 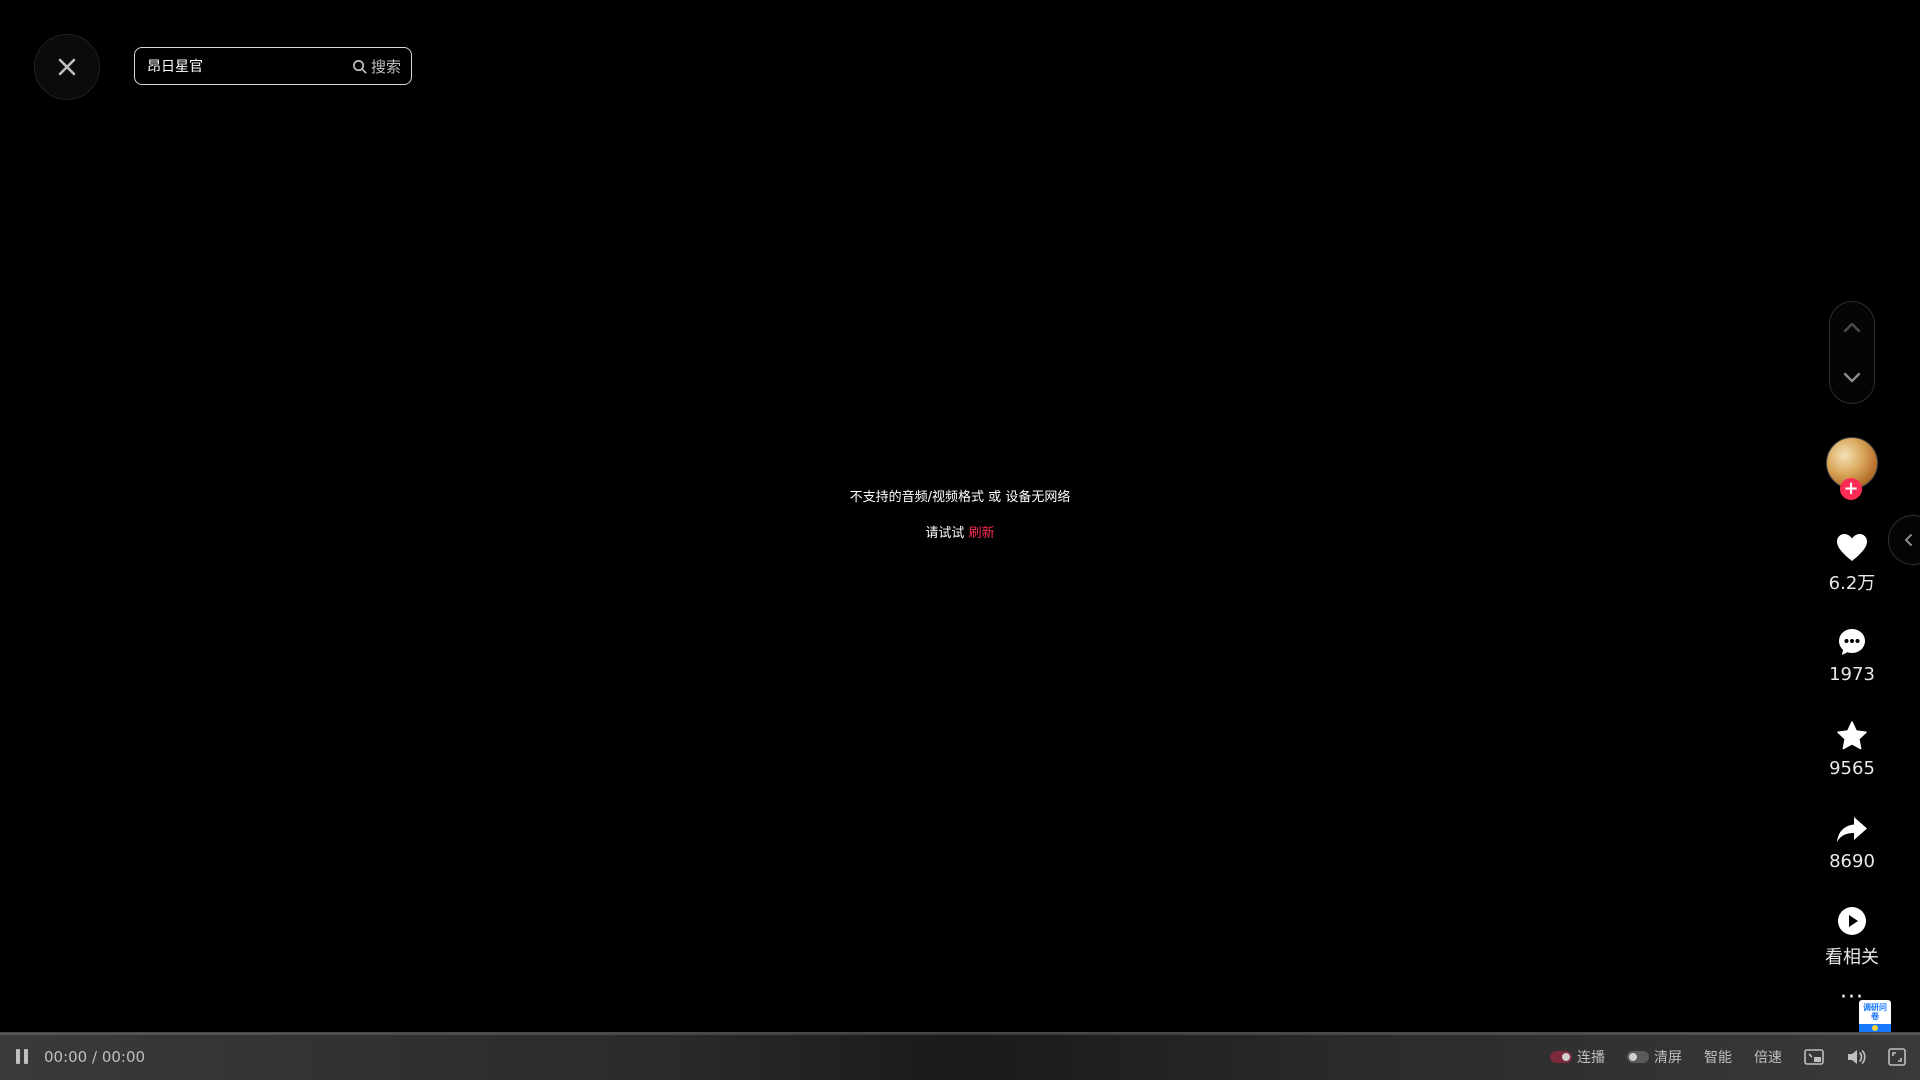 I want to click on speed-button: 倍速, so click(x=1768, y=1057).